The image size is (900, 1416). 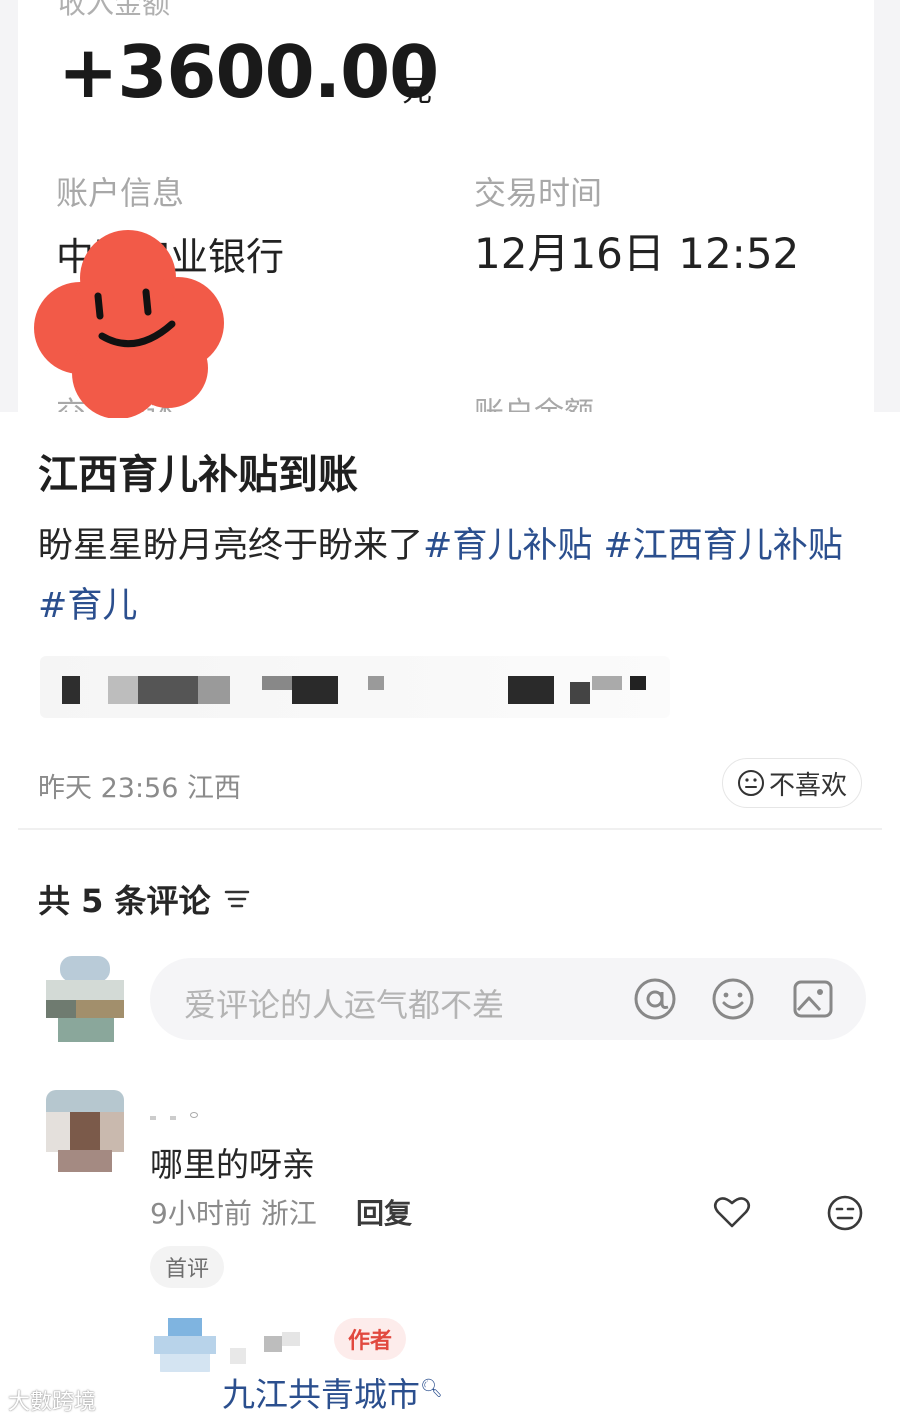 What do you see at coordinates (344, 1005) in the screenshot?
I see `comment-input-placeholder: 爱评论的人运气都不差` at bounding box center [344, 1005].